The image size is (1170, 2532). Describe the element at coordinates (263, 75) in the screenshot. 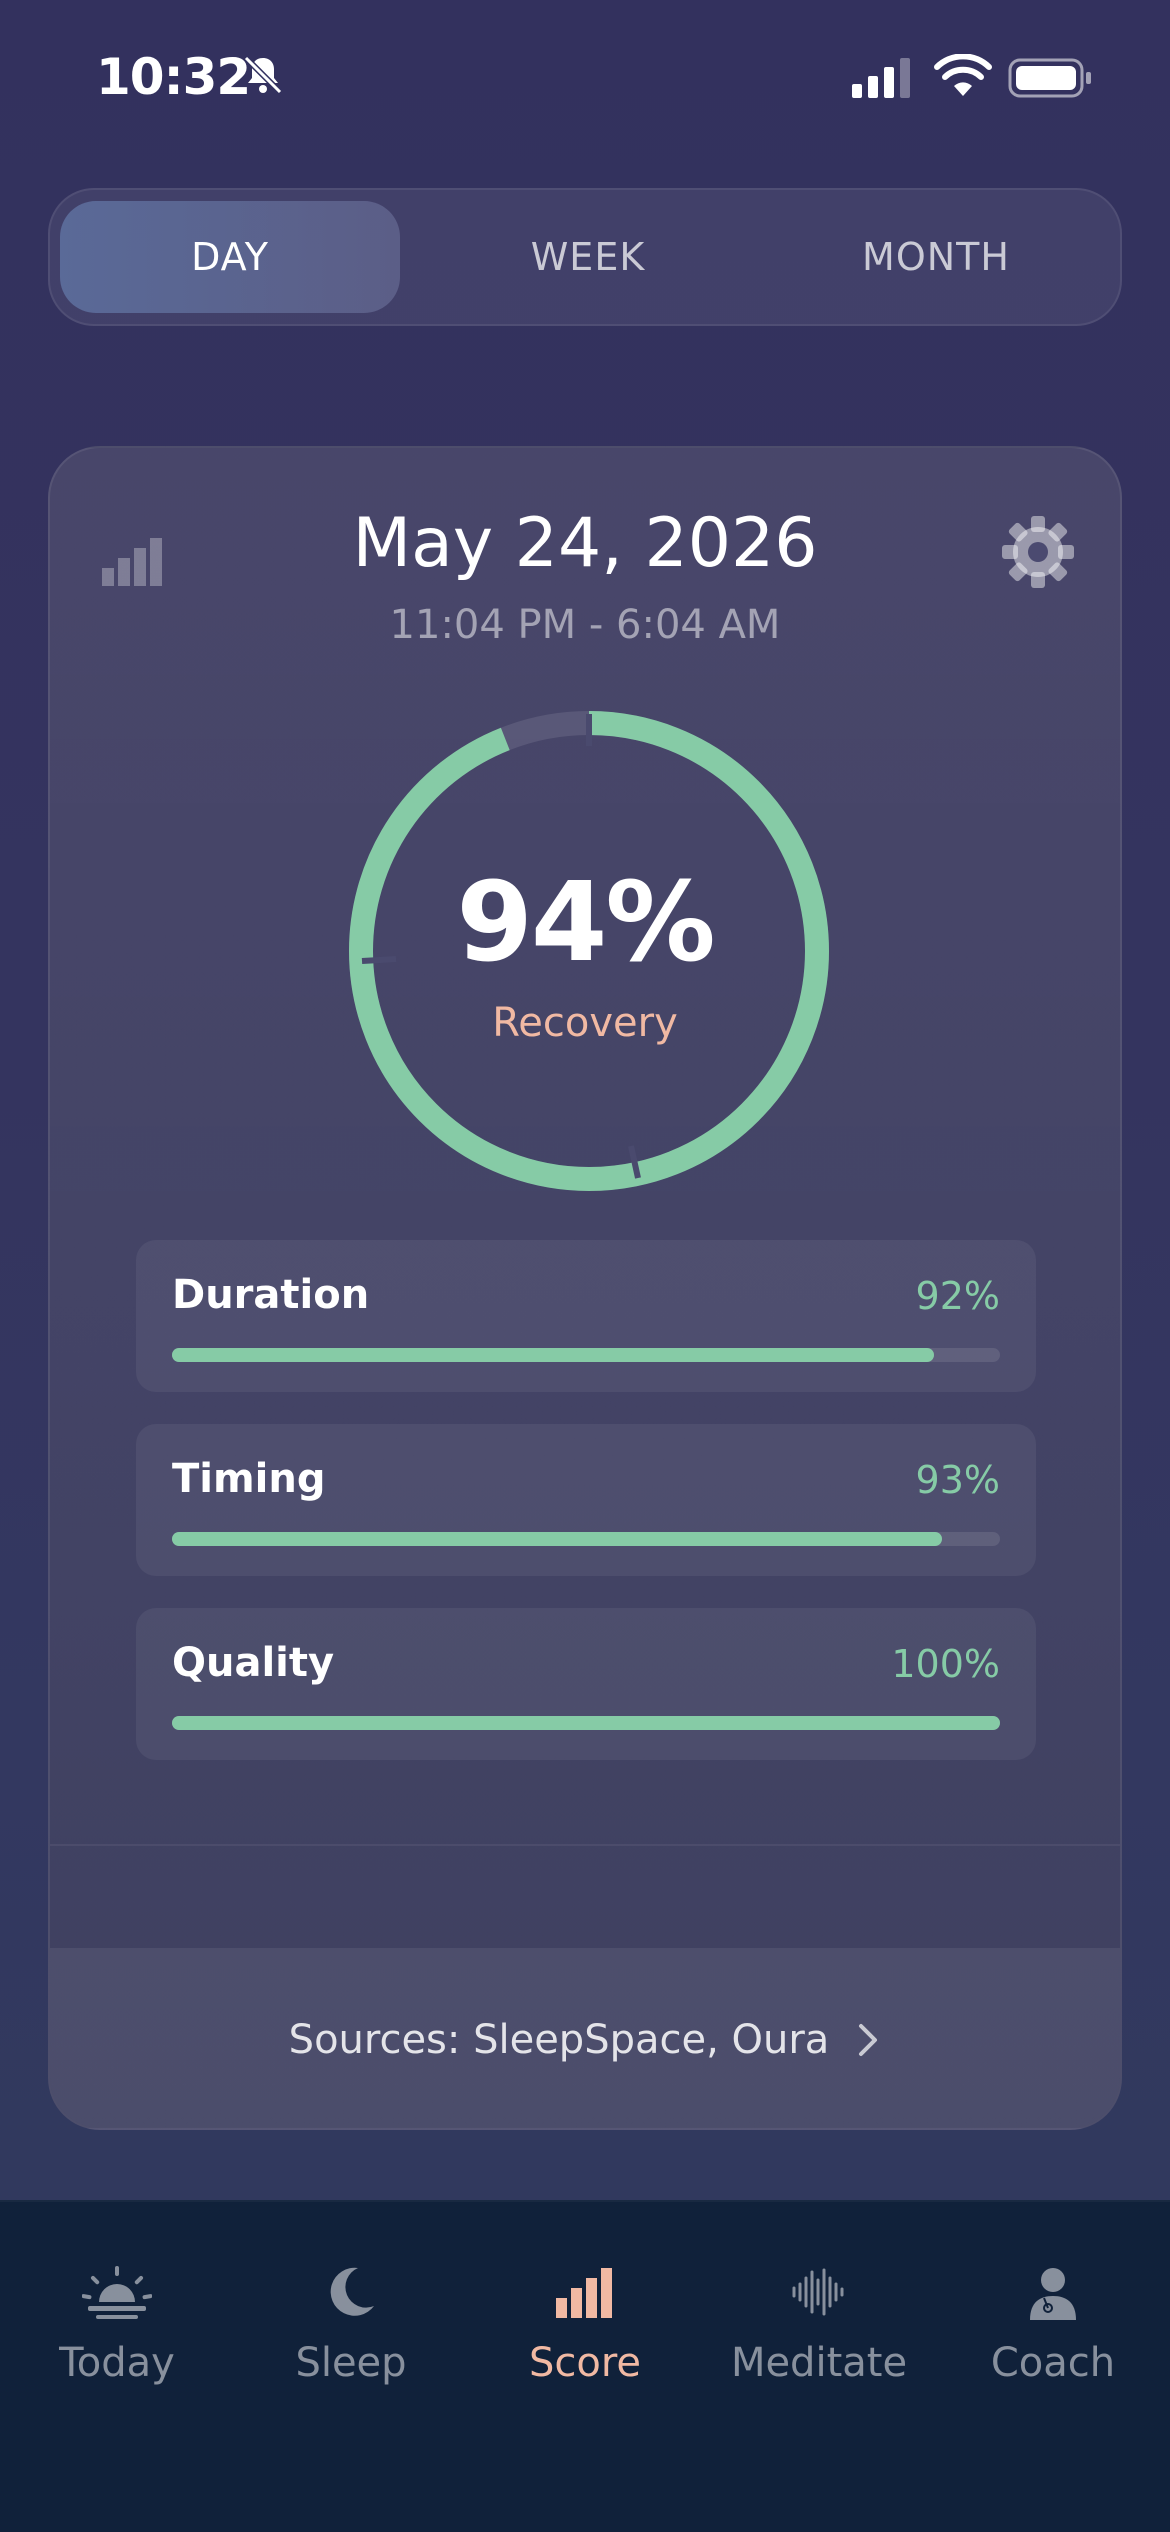

I see `bell-slash-icon` at that location.